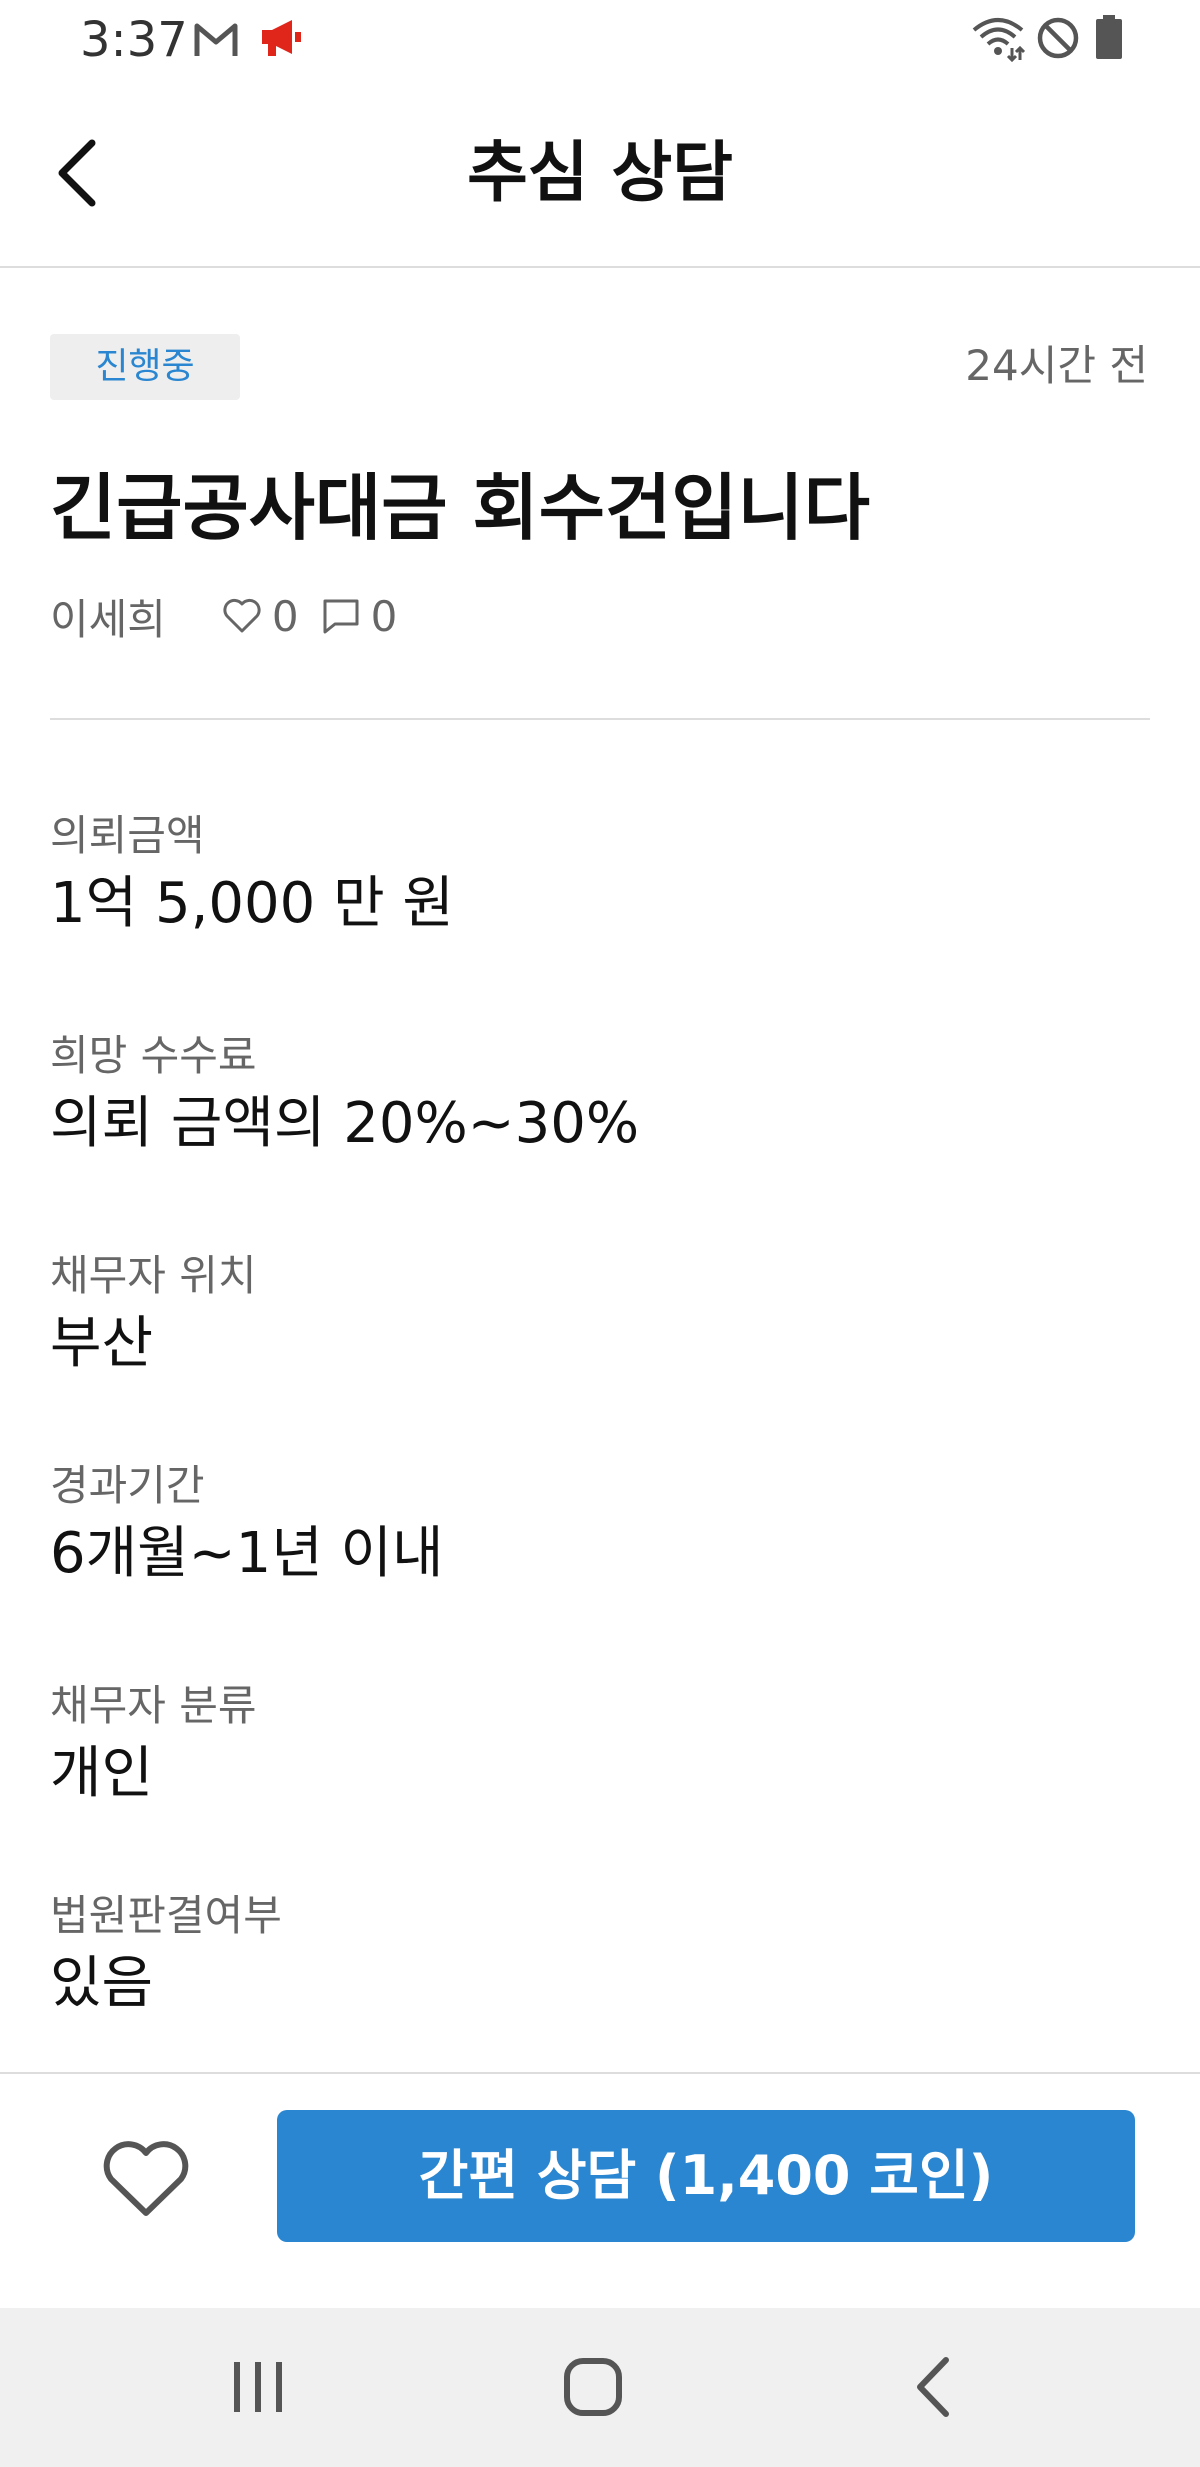  What do you see at coordinates (460, 508) in the screenshot?
I see `post-title: 긴급공사대금 회수건입니다` at bounding box center [460, 508].